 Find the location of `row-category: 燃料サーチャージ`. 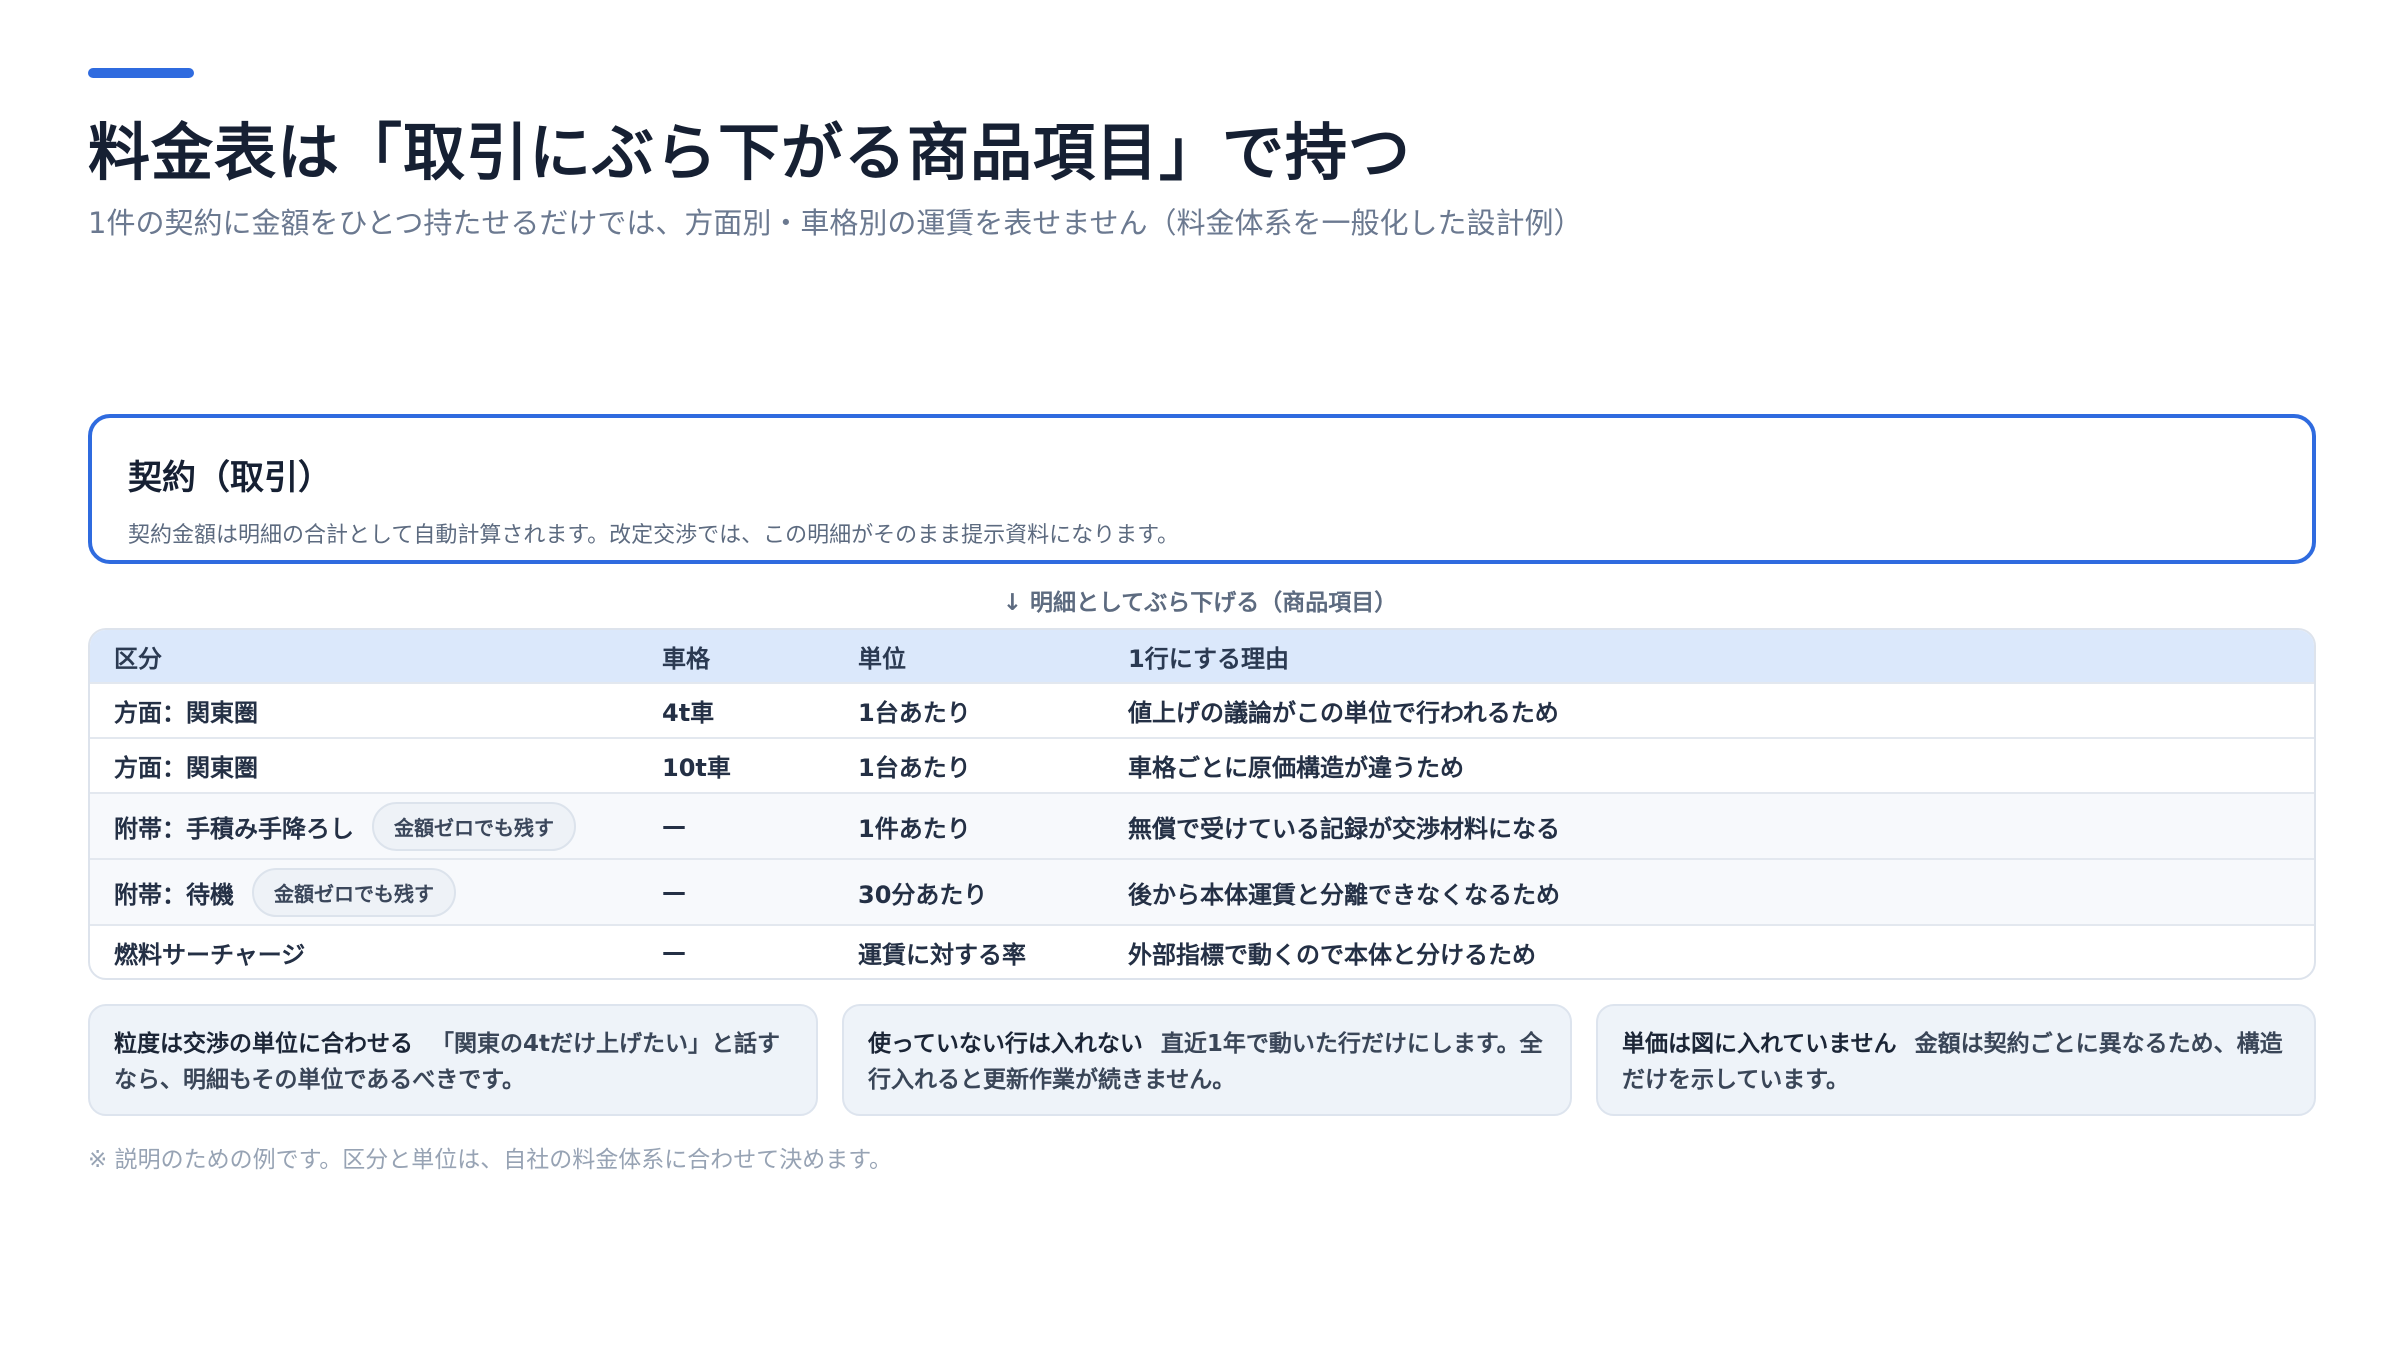

row-category: 燃料サーチャージ is located at coordinates (210, 954).